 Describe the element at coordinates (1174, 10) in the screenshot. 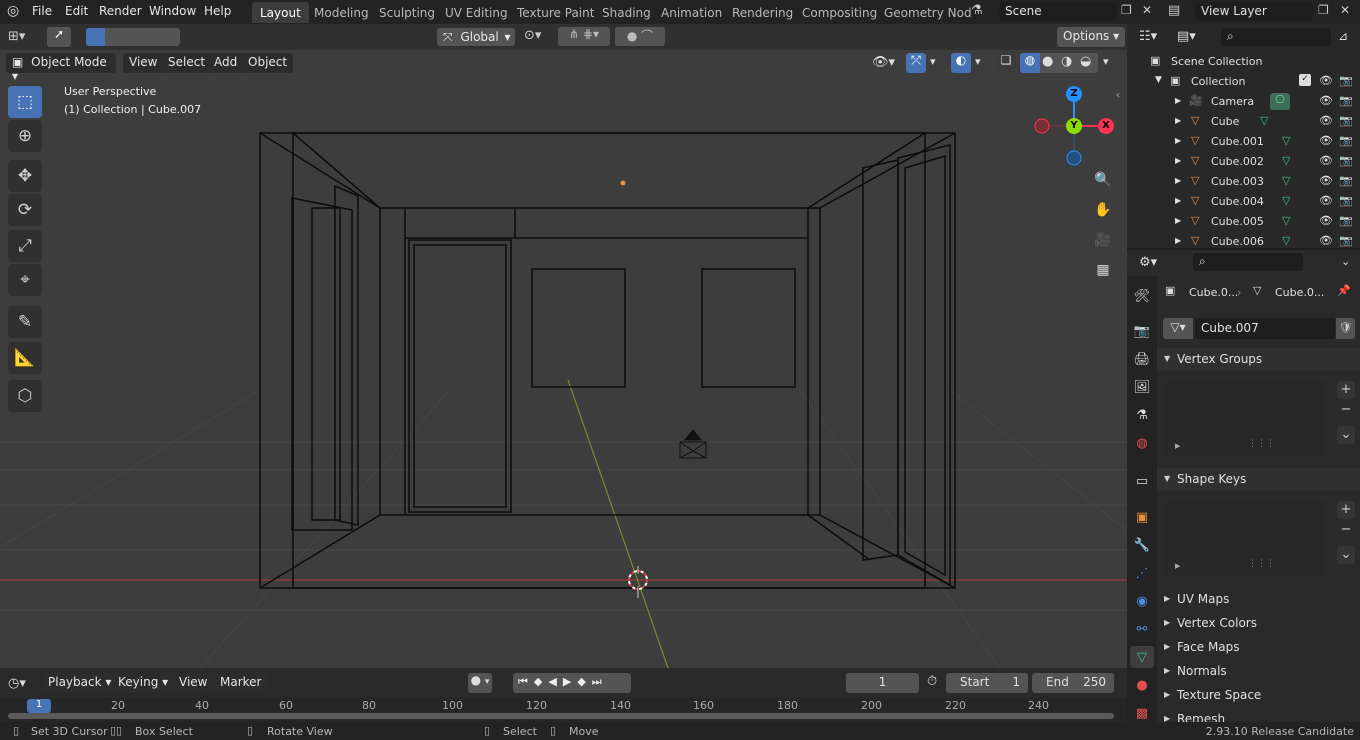

I see `view-layer-icon: ▤` at that location.